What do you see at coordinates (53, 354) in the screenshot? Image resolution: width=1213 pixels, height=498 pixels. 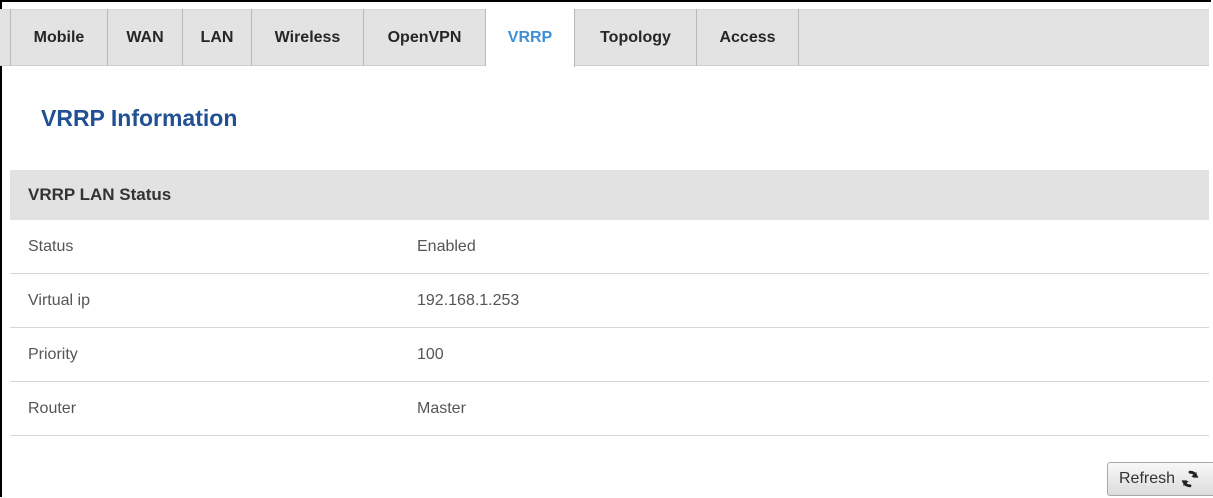 I see `row-label: Priority` at bounding box center [53, 354].